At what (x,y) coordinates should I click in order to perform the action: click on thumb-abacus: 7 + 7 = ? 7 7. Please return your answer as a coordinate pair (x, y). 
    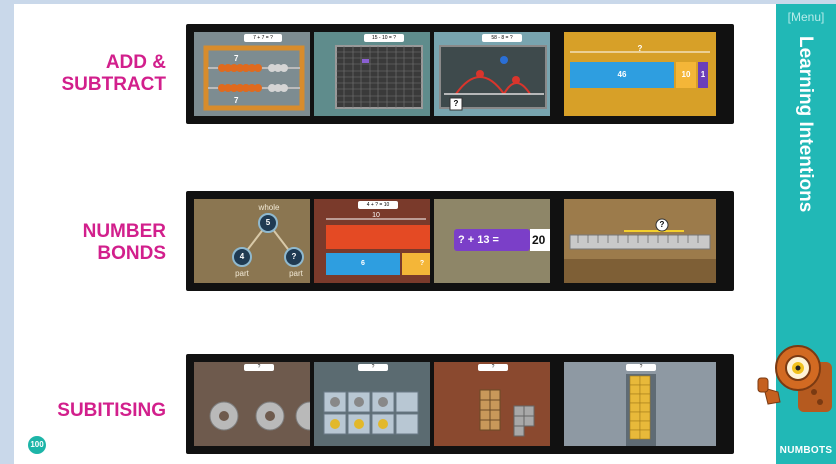
    Looking at the image, I should click on (252, 74).